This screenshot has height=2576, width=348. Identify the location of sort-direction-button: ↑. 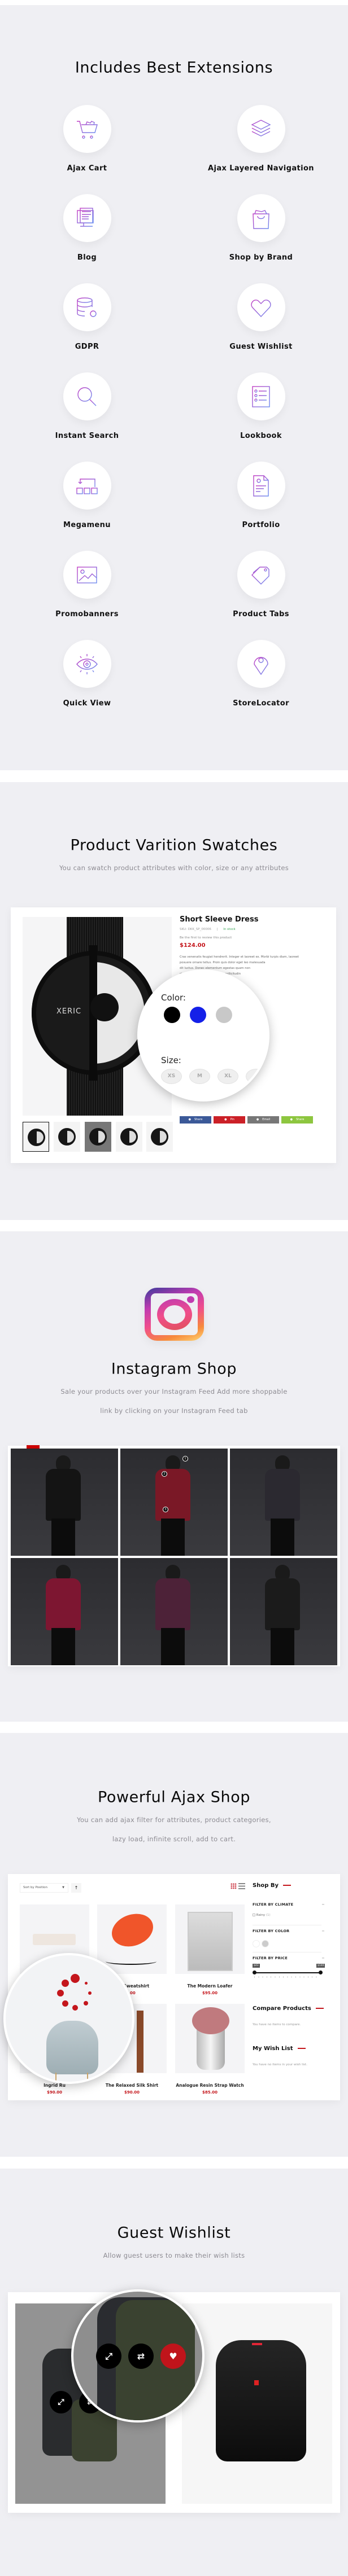
(76, 1888).